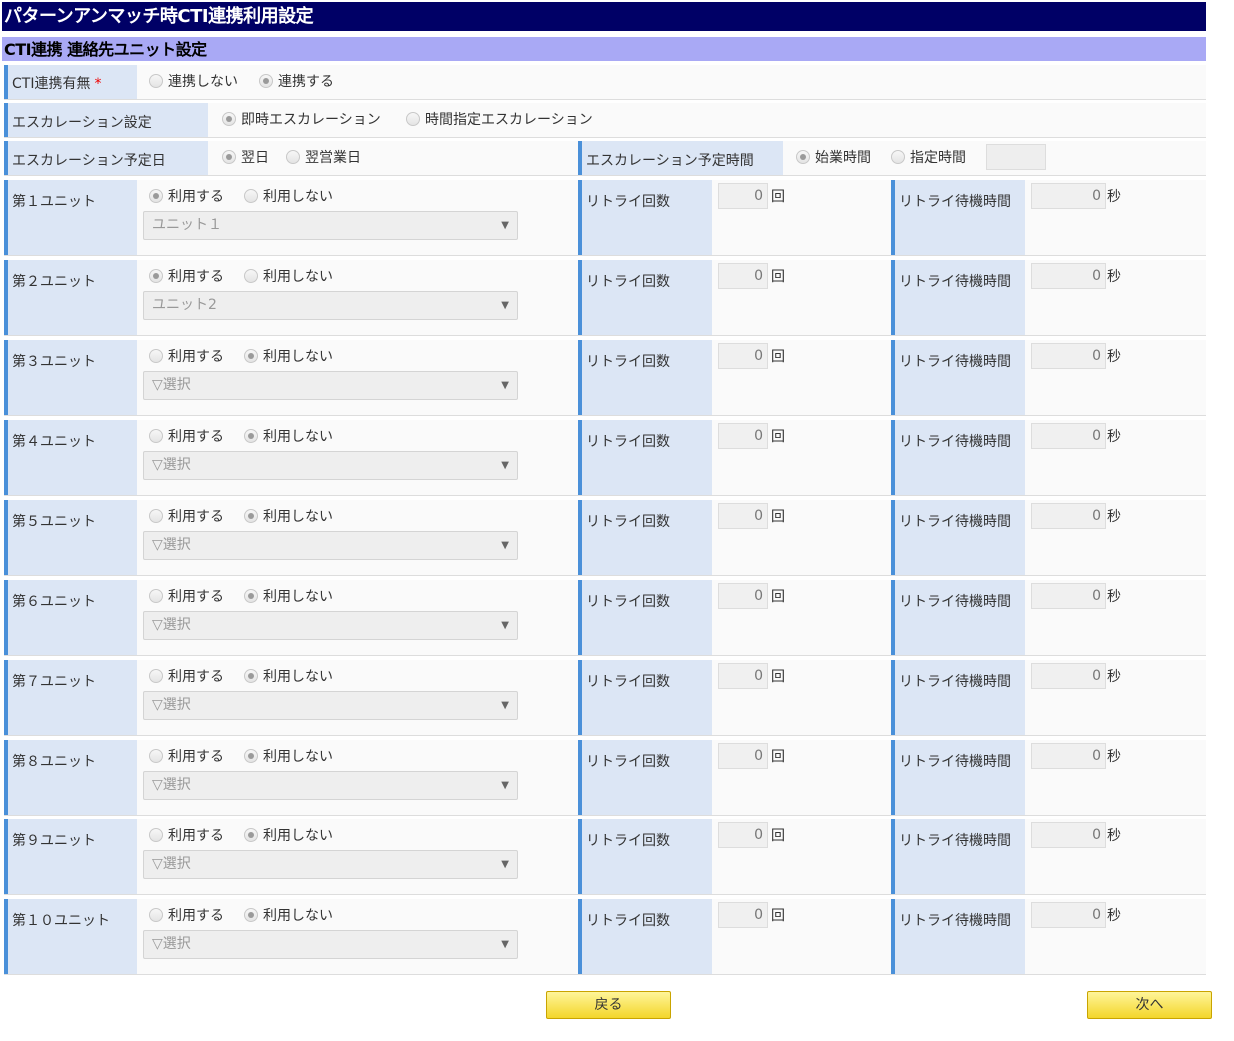  Describe the element at coordinates (245, 157) in the screenshot. I see `day-next-radio: 翌日` at that location.